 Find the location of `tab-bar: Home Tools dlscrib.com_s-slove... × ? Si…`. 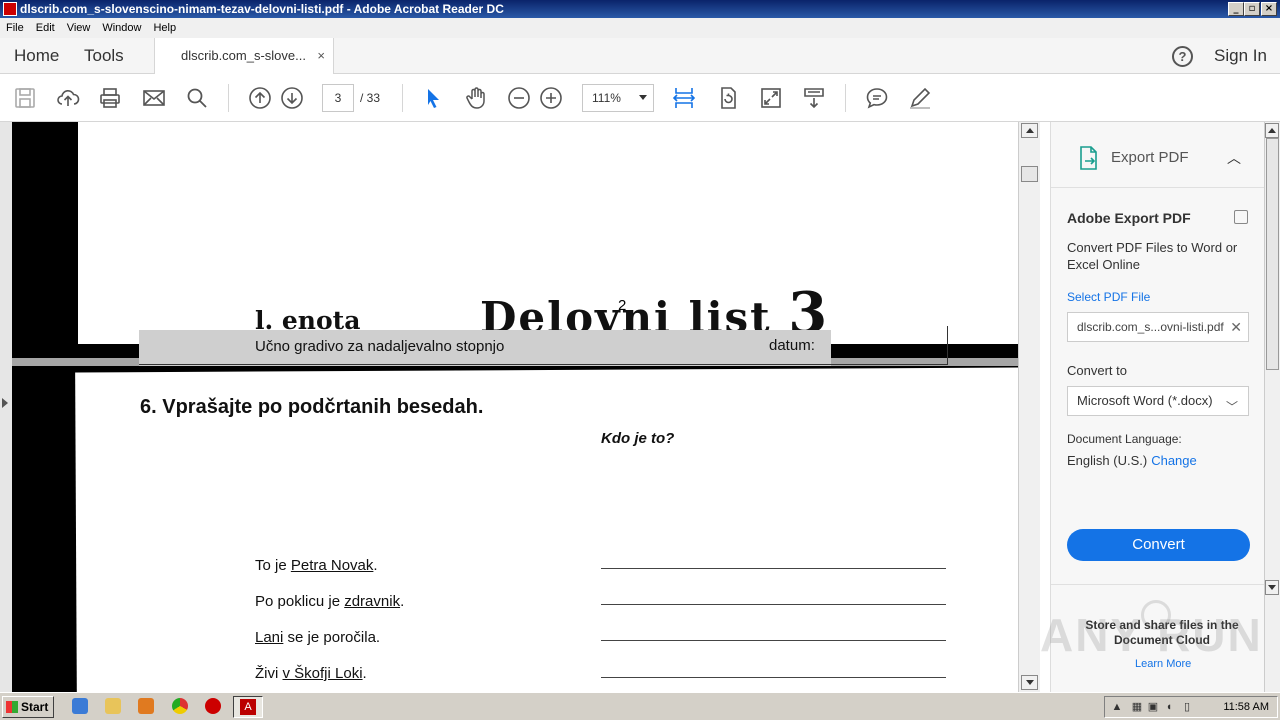

tab-bar: Home Tools dlscrib.com_s-slove... × ? Si… is located at coordinates (640, 56).